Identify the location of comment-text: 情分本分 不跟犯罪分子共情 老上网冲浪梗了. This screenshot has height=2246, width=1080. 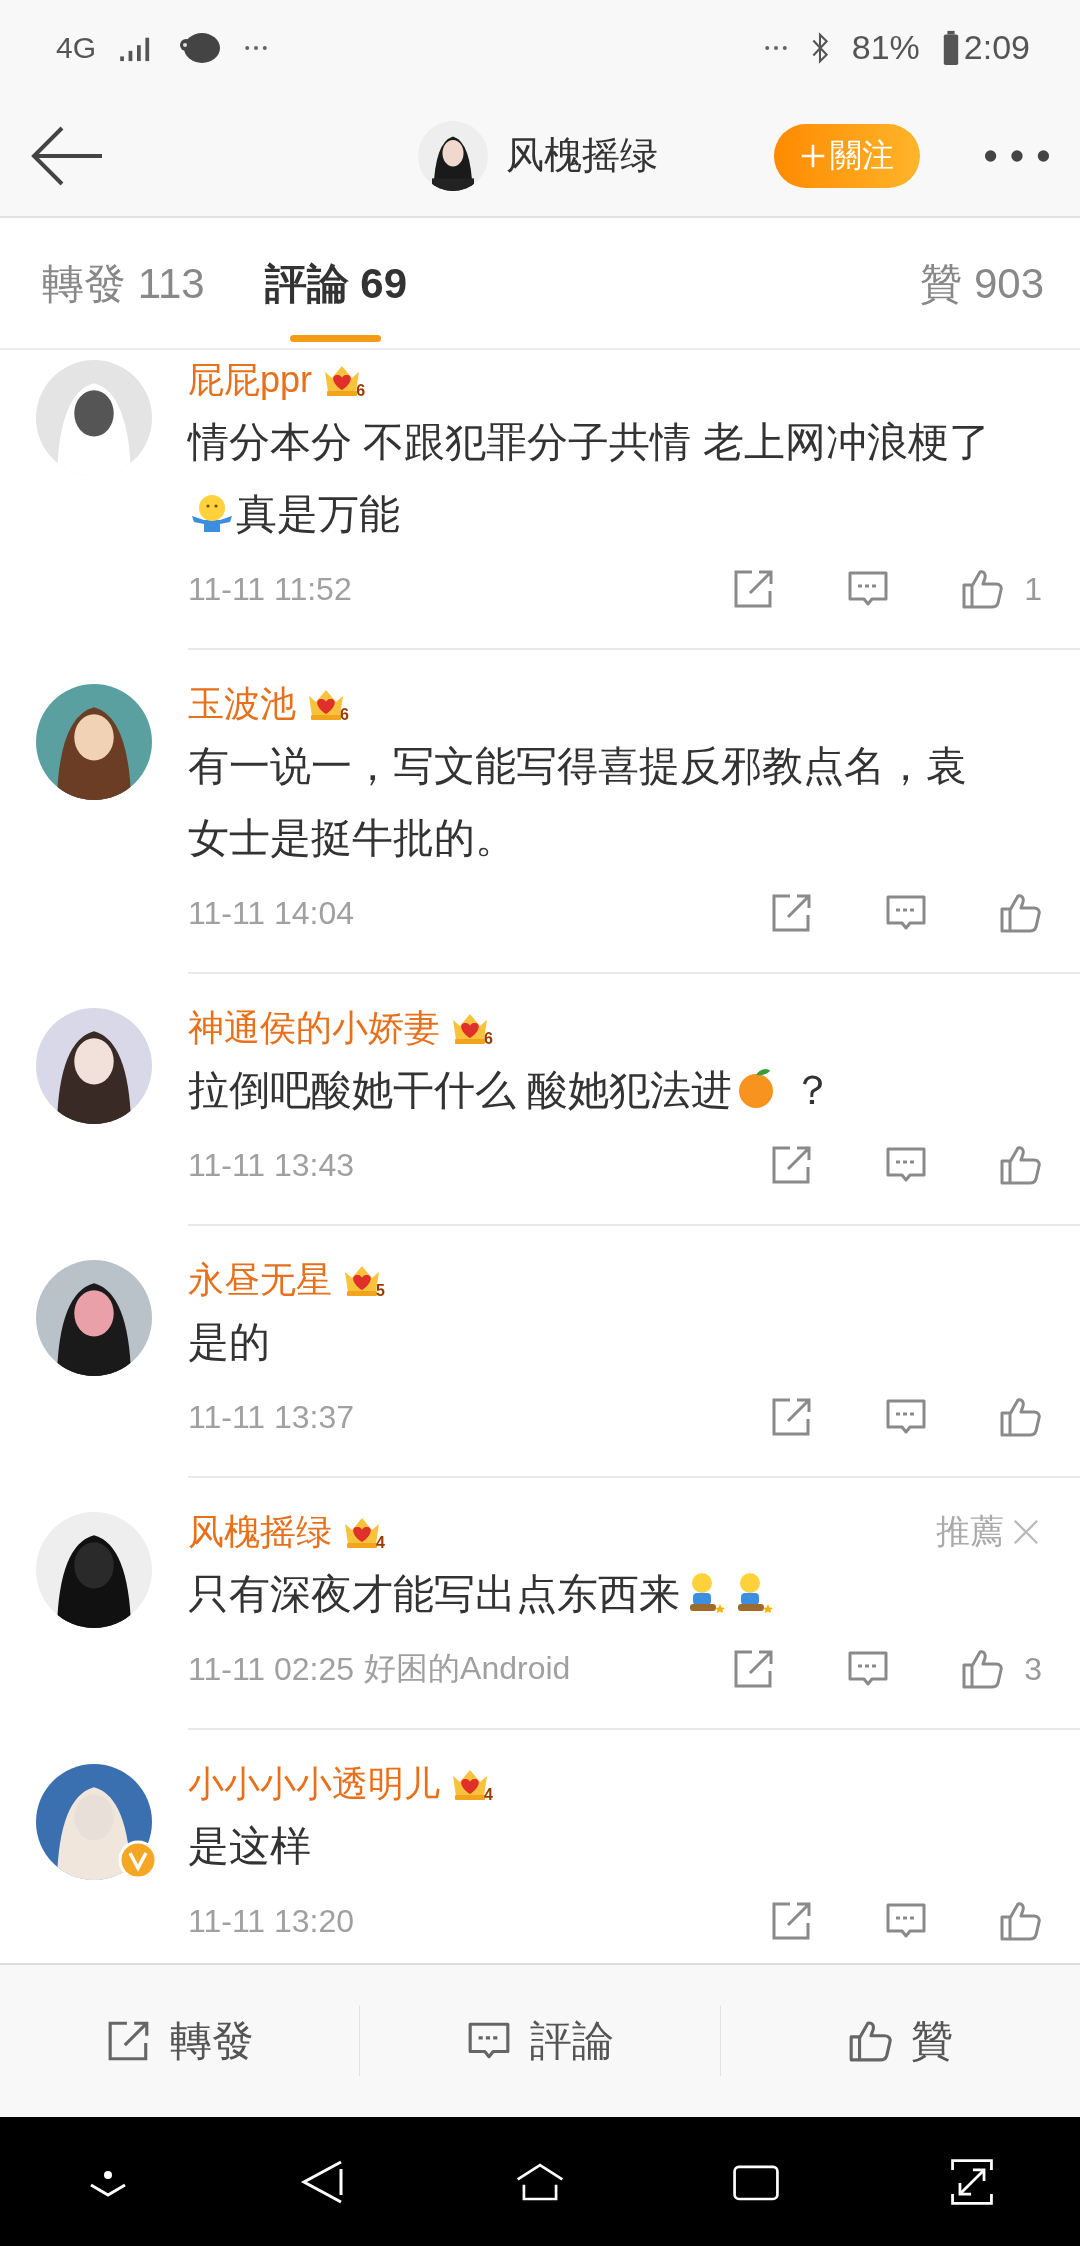
(589, 442).